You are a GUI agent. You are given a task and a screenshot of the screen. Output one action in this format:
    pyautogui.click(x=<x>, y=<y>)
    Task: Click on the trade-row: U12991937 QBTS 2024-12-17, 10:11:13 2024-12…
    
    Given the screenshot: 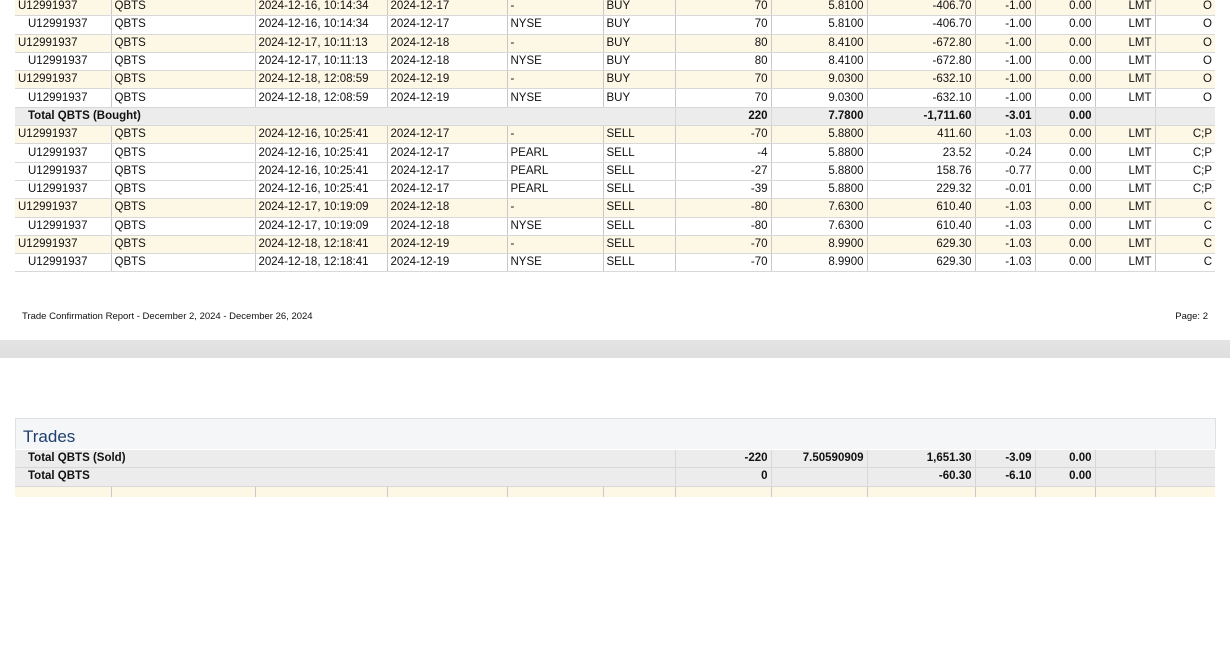 What is the action you would take?
    pyautogui.click(x=615, y=43)
    